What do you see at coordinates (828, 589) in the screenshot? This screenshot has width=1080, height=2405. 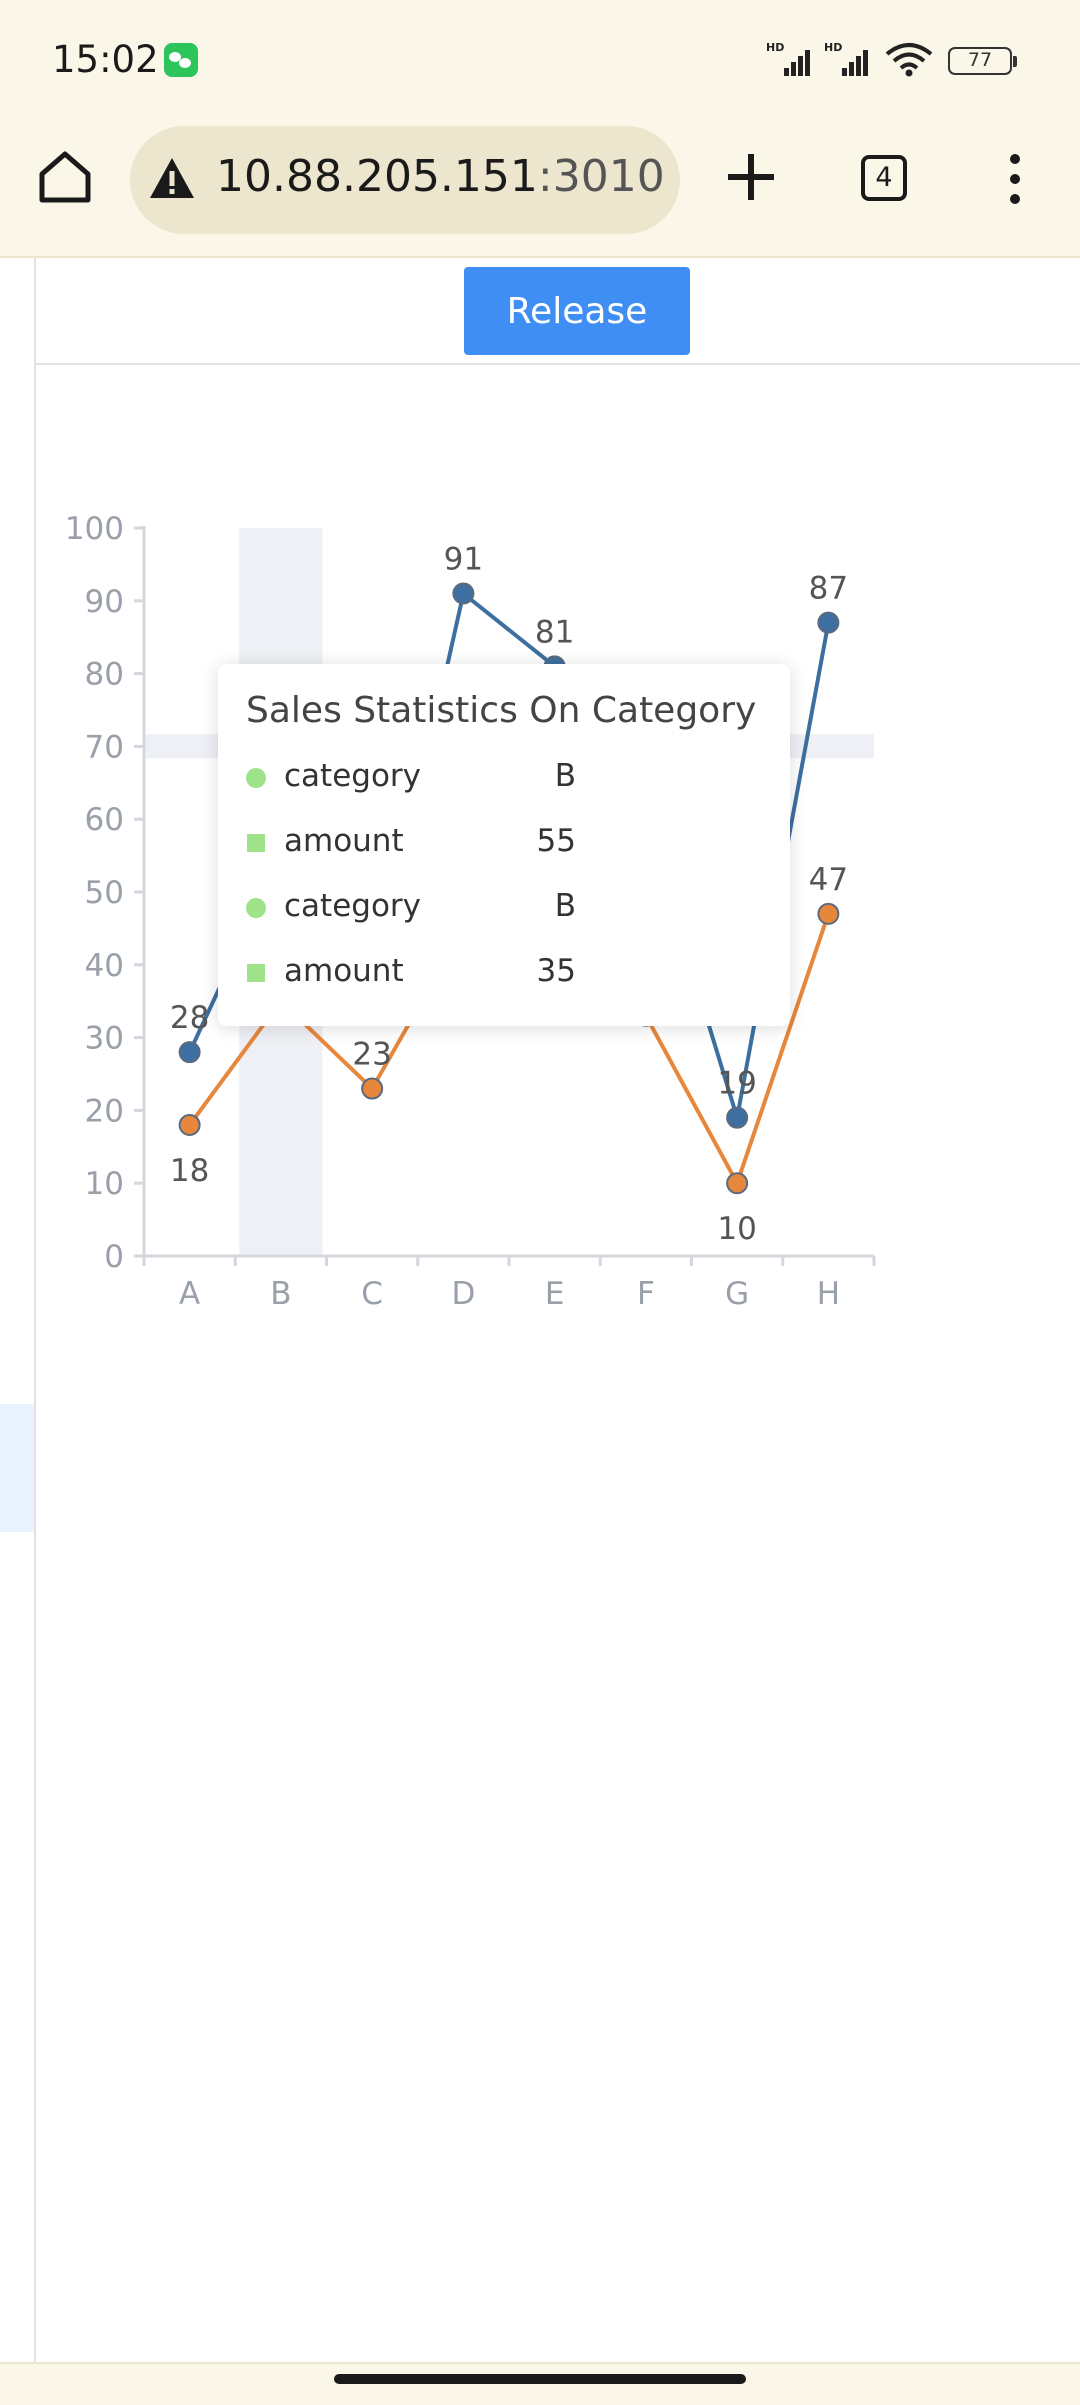 I see `data-label: 87` at bounding box center [828, 589].